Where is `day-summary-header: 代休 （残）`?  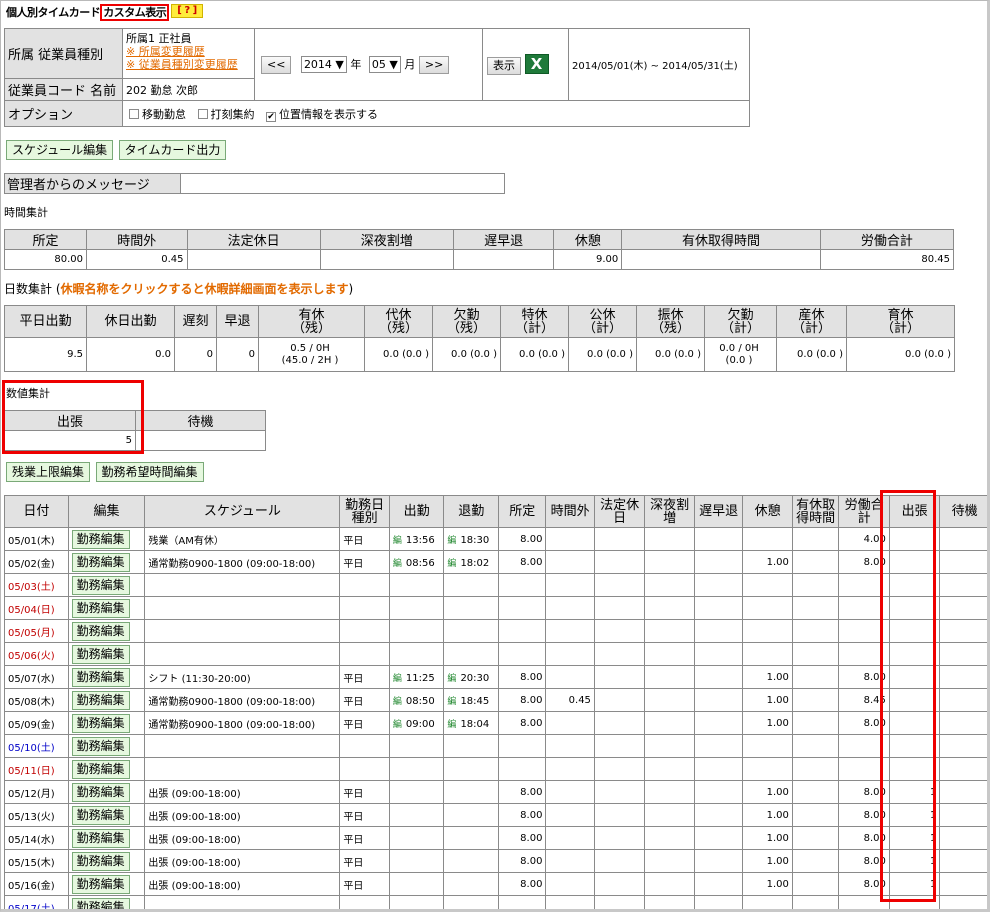
day-summary-header: 代休 （残） is located at coordinates (398, 321).